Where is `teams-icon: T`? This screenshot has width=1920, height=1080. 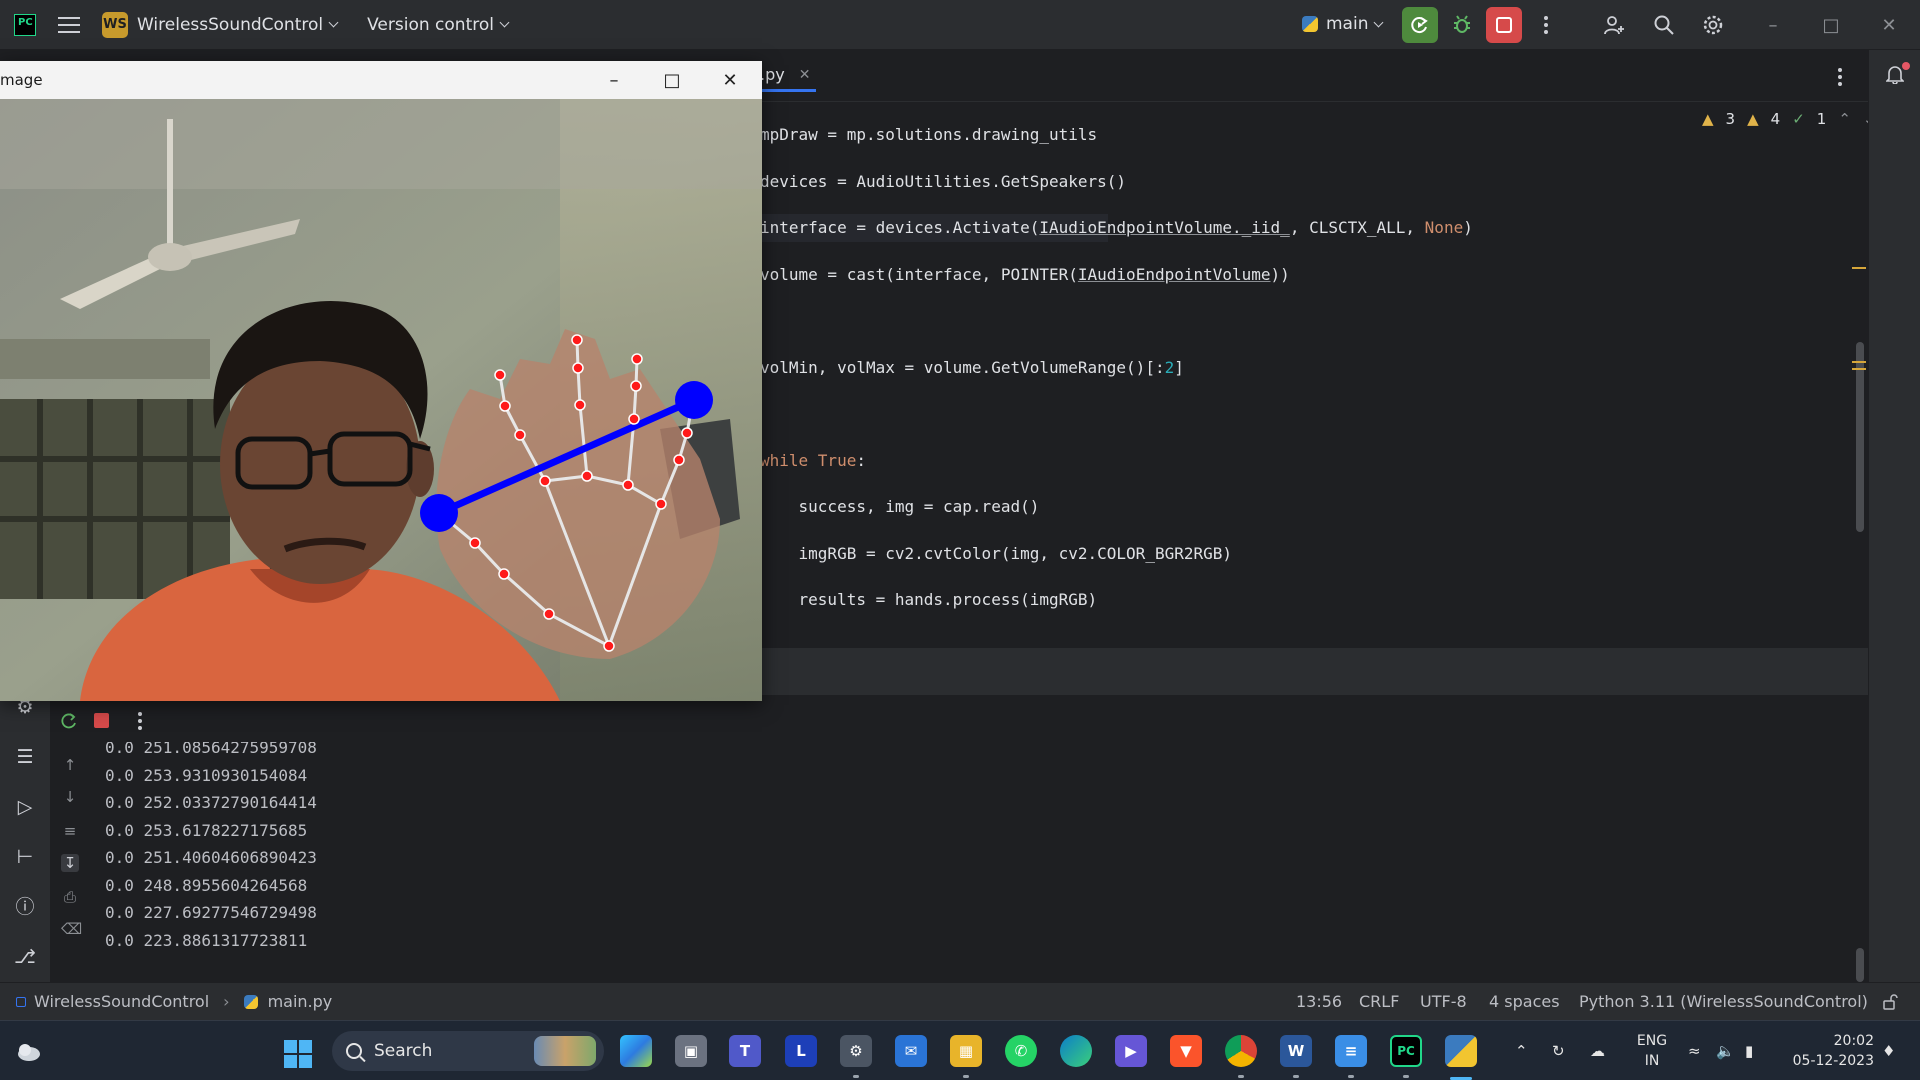 teams-icon: T is located at coordinates (745, 1051).